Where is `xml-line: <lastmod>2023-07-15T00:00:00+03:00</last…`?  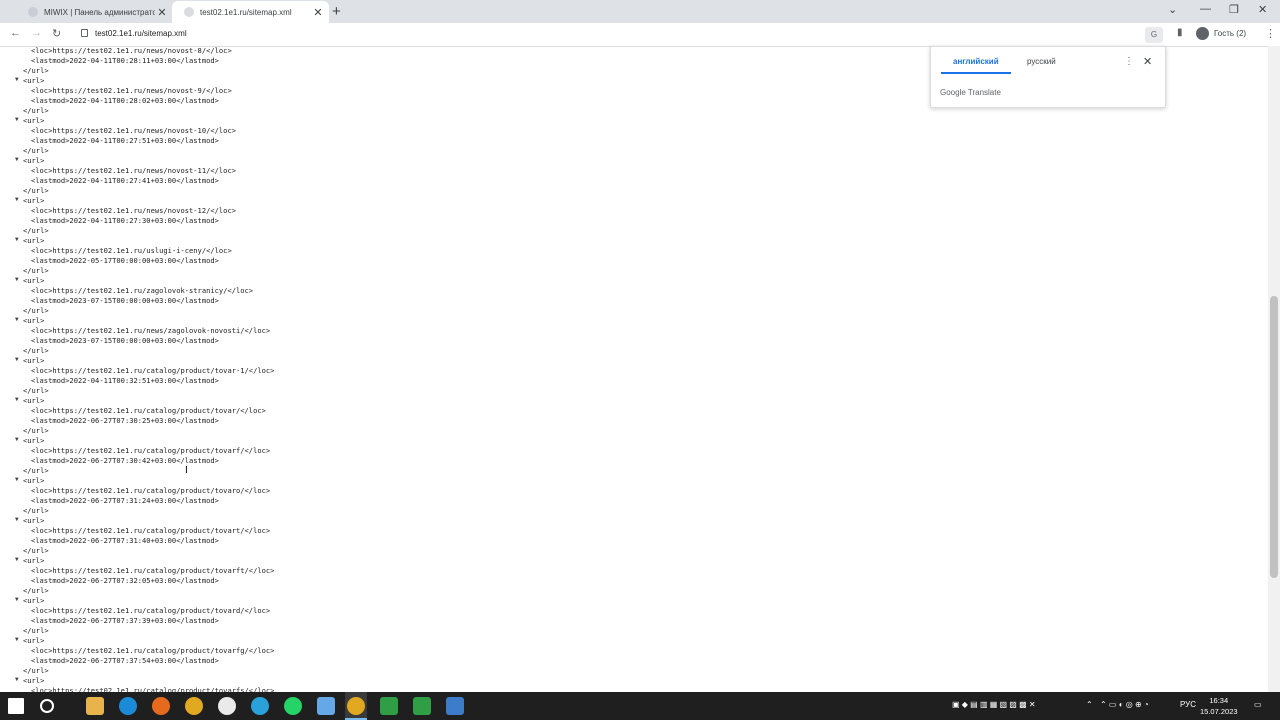
xml-line: <lastmod>2023-07-15T00:00:00+03:00</last… is located at coordinates (125, 300).